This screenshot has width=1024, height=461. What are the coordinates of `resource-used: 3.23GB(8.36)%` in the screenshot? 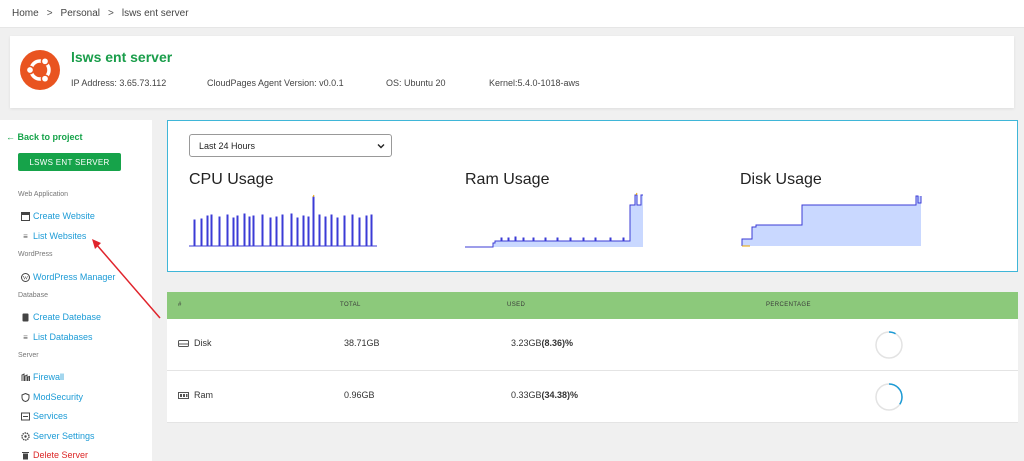 It's located at (542, 343).